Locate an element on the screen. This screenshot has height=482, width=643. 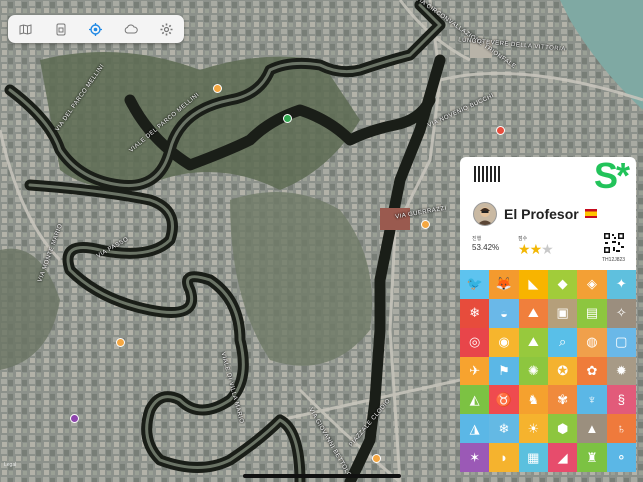
earth-icon: ◍ is located at coordinates (592, 342).